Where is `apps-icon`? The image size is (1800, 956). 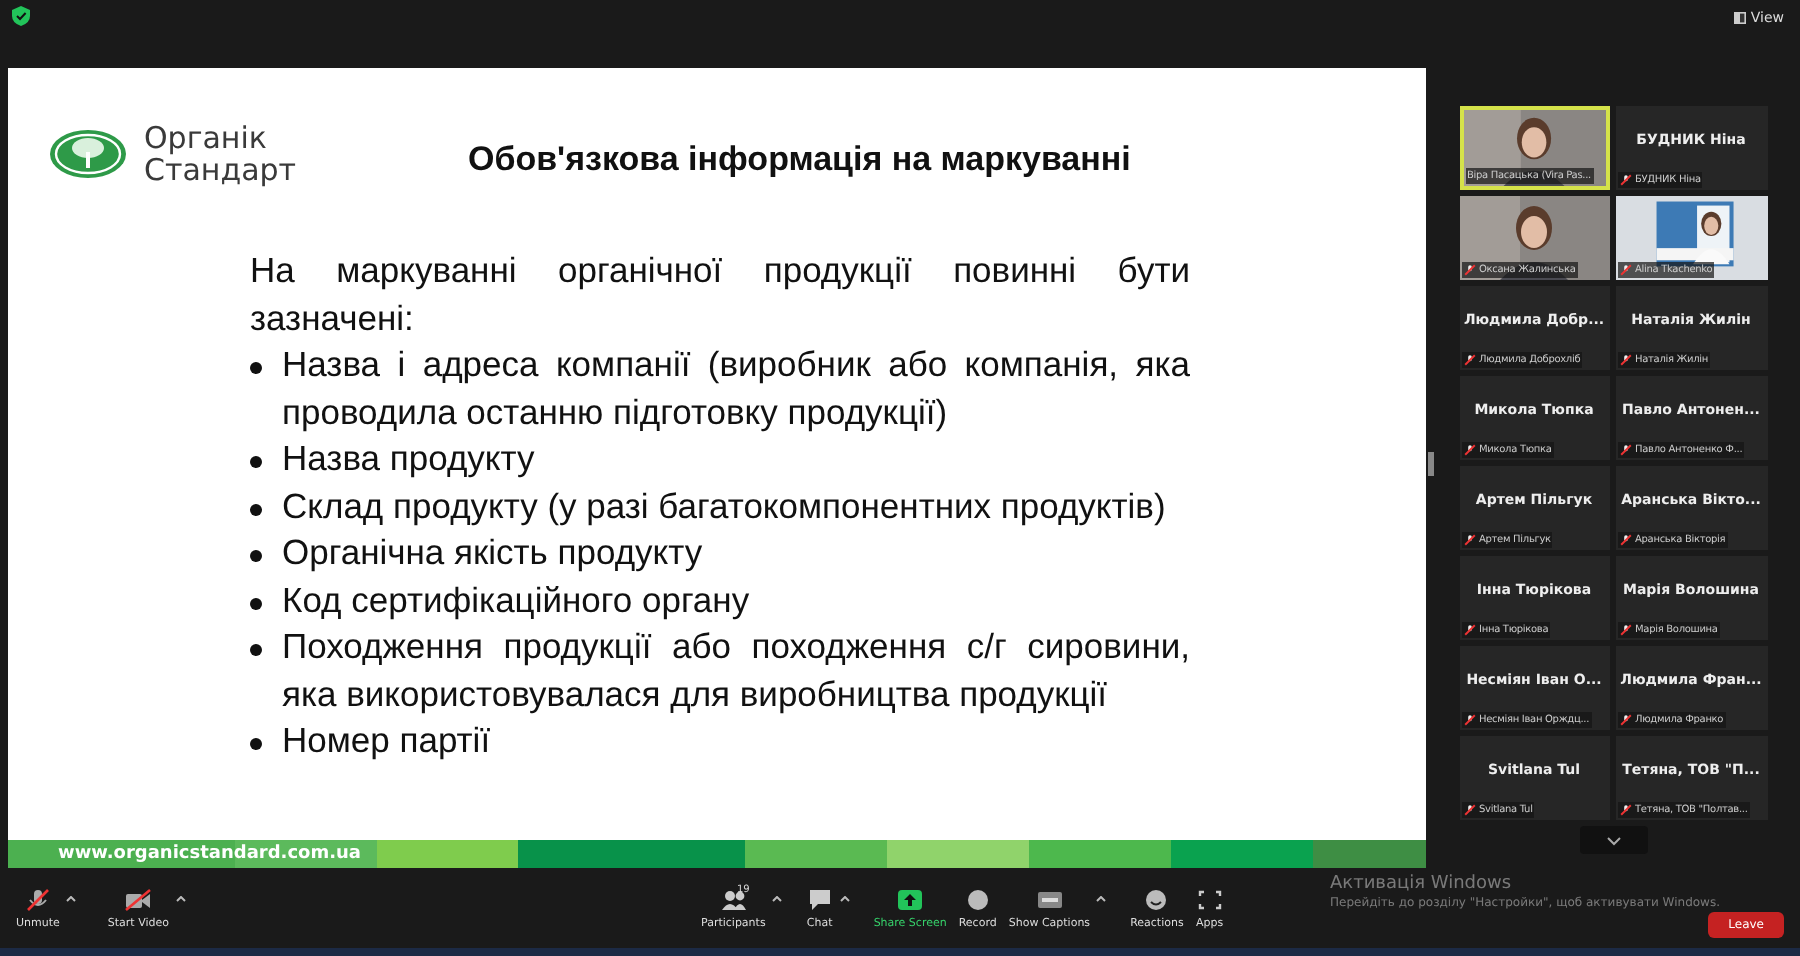
apps-icon is located at coordinates (1209, 899).